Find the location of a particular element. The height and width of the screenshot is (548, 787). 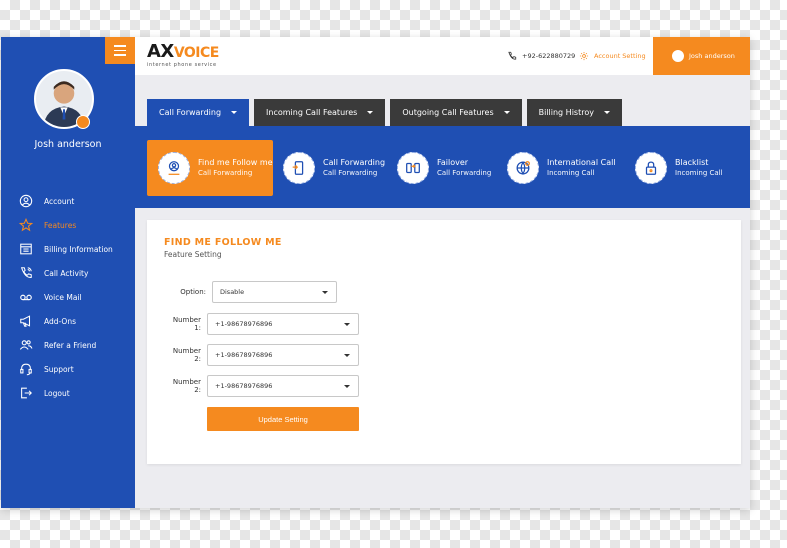

voicemail-icon is located at coordinates (26, 297).